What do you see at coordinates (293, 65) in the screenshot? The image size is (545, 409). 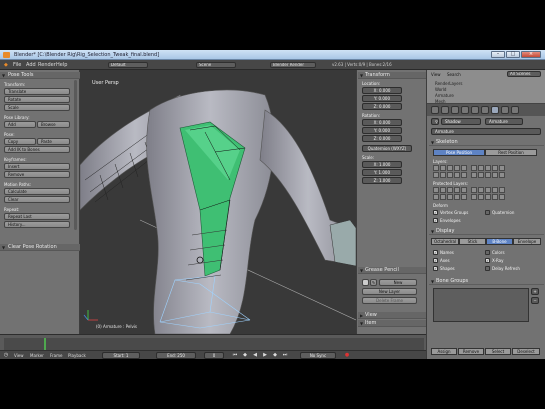 I see `render-engine-select: Blender Render` at bounding box center [293, 65].